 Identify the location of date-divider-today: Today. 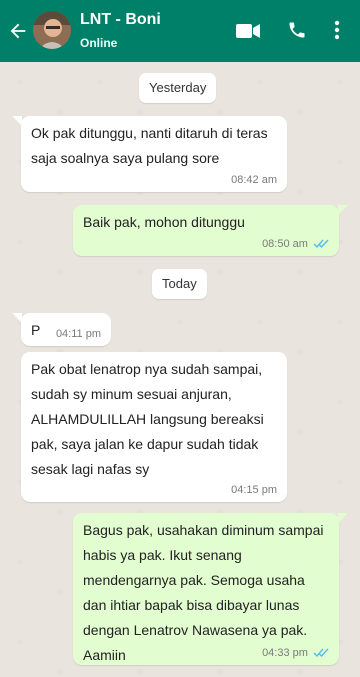
(179, 284).